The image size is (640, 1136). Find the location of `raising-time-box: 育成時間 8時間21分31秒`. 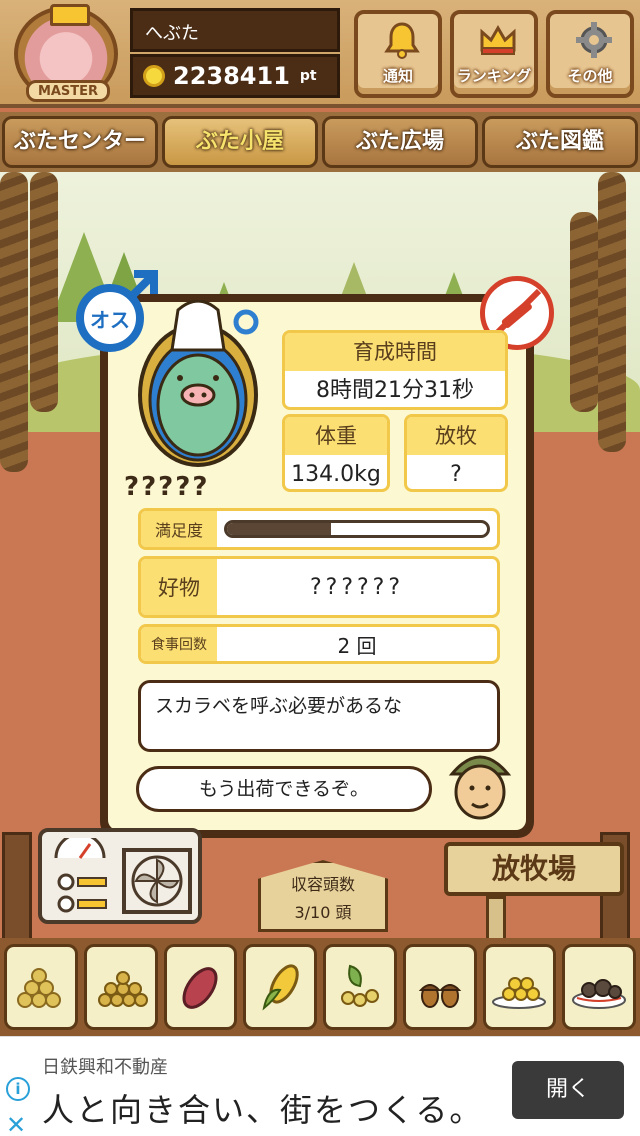

raising-time-box: 育成時間 8時間21分31秒 is located at coordinates (395, 370).